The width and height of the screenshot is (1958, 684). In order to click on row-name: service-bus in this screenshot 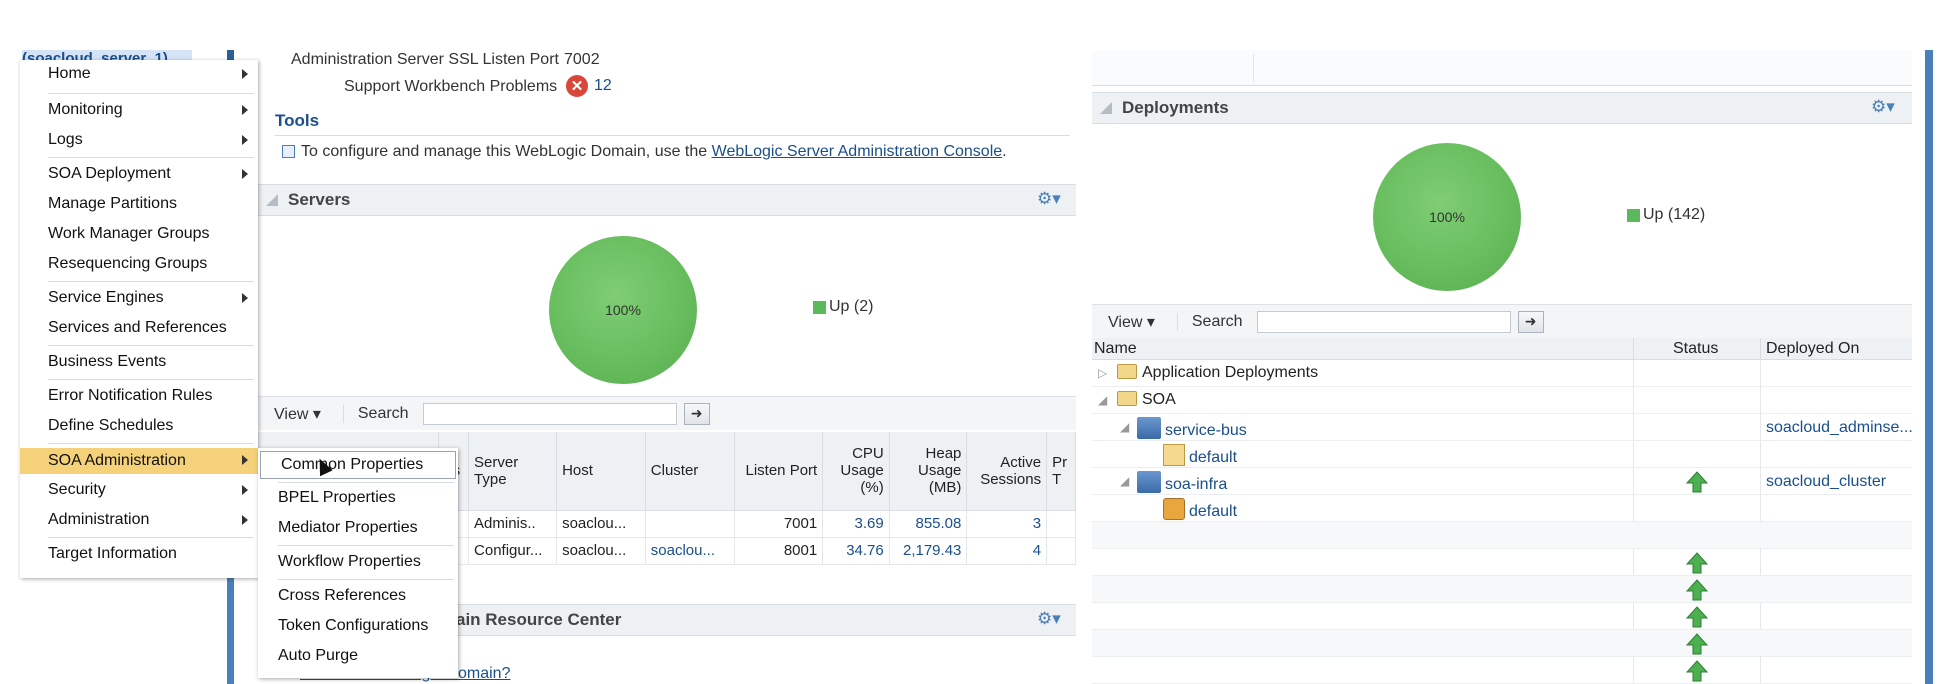, I will do `click(1206, 430)`.